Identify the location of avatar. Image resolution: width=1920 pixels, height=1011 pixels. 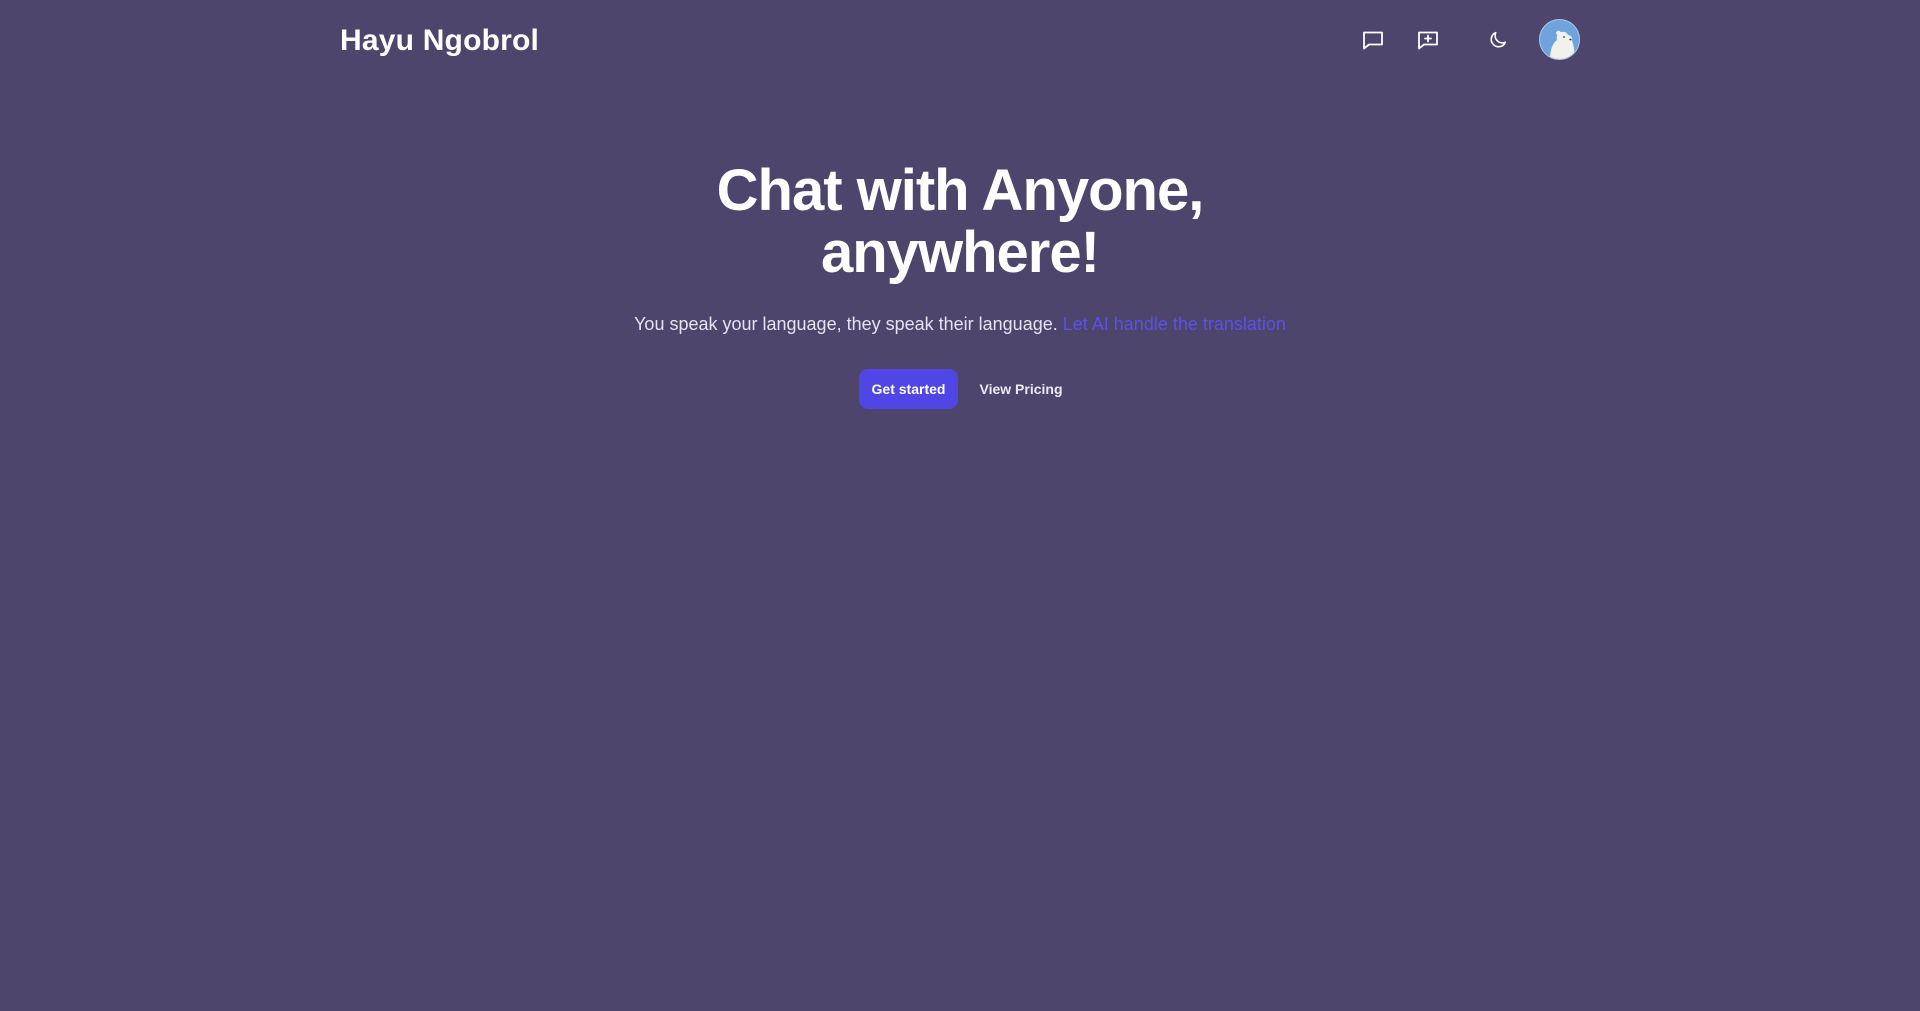
(1559, 39).